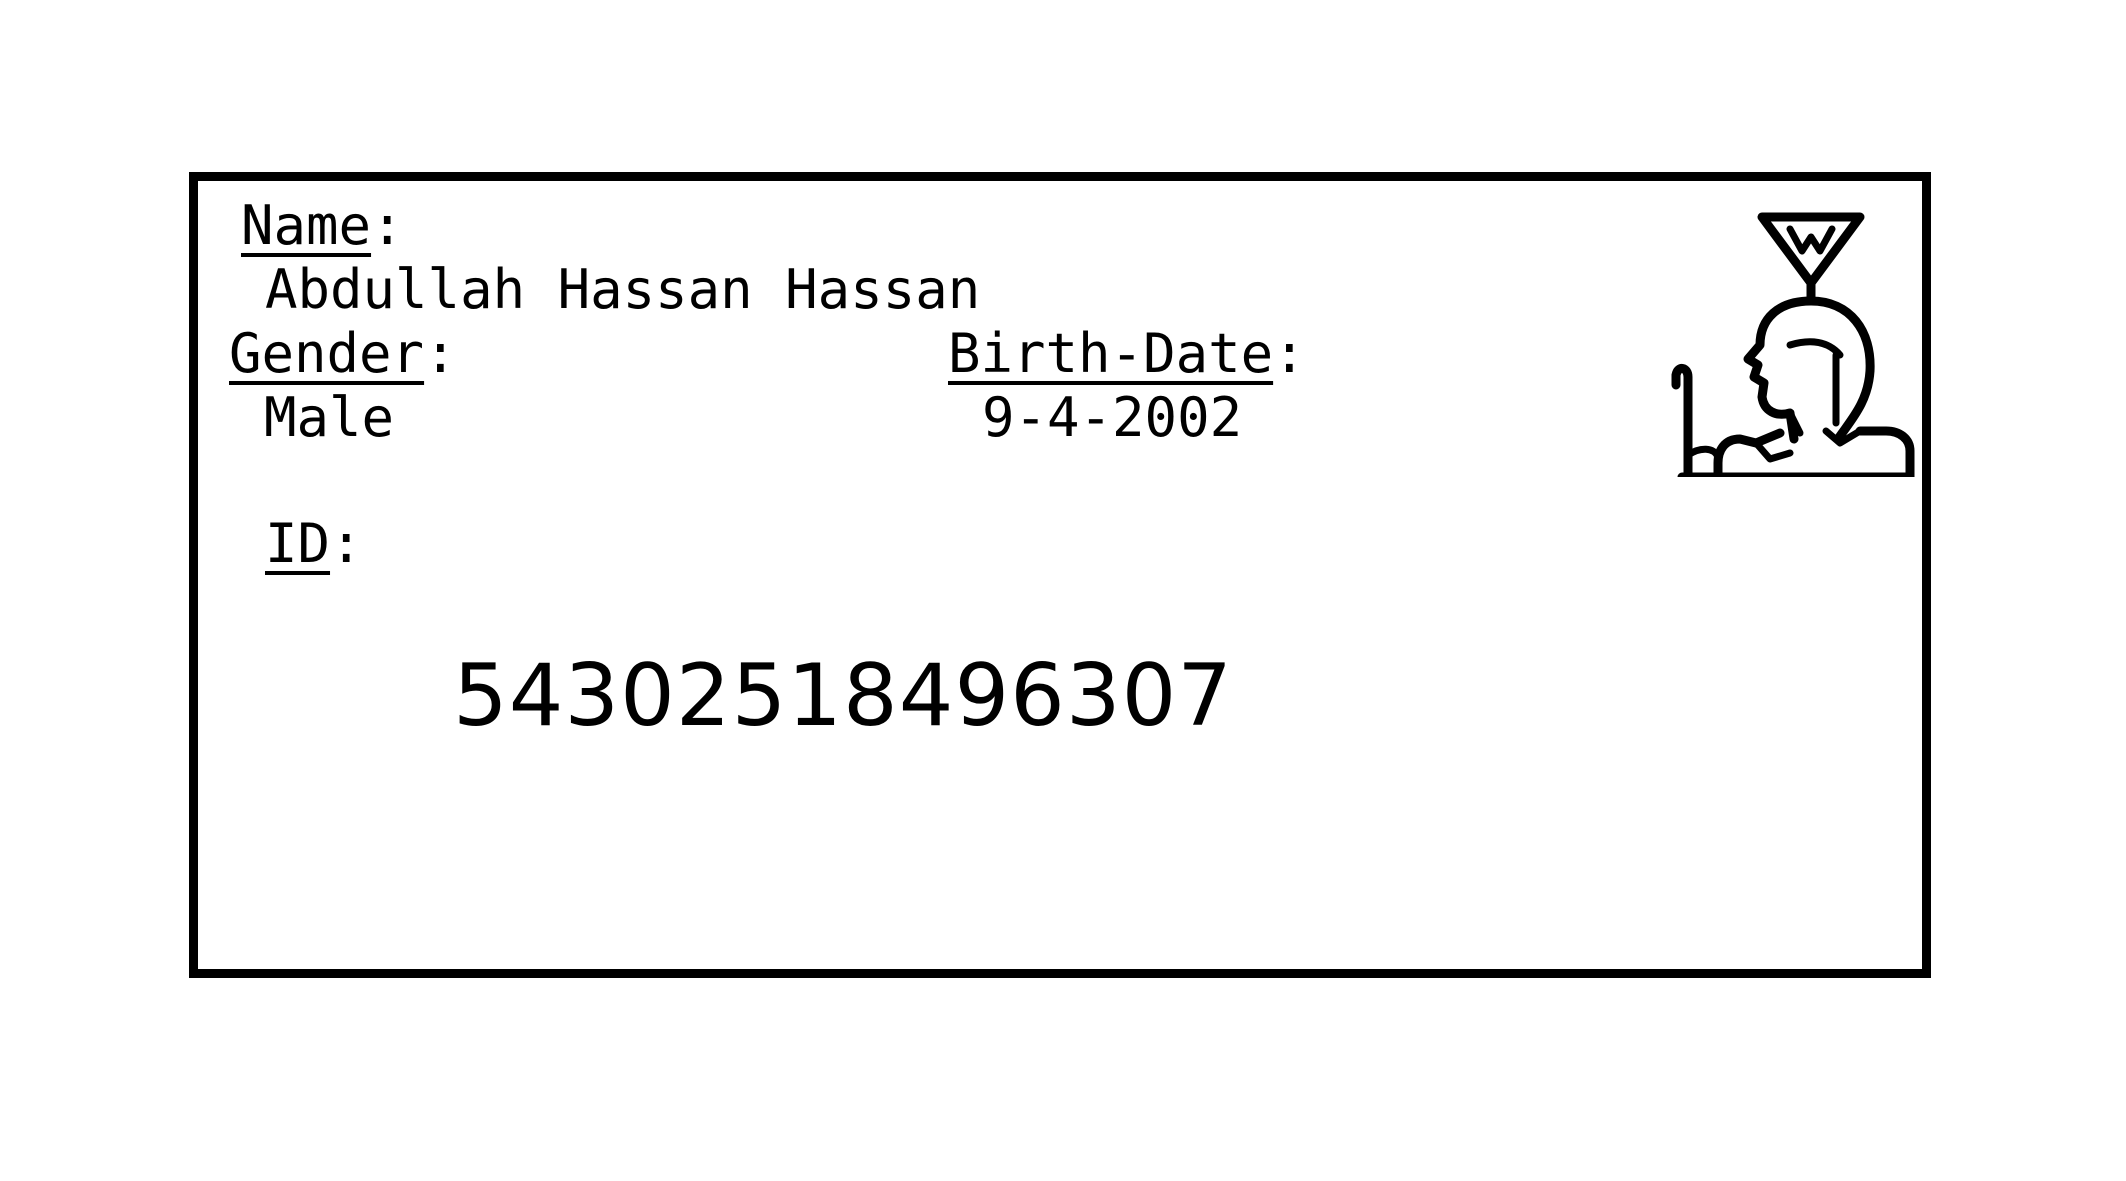  What do you see at coordinates (314, 543) in the screenshot?
I see `id-label: ID:` at bounding box center [314, 543].